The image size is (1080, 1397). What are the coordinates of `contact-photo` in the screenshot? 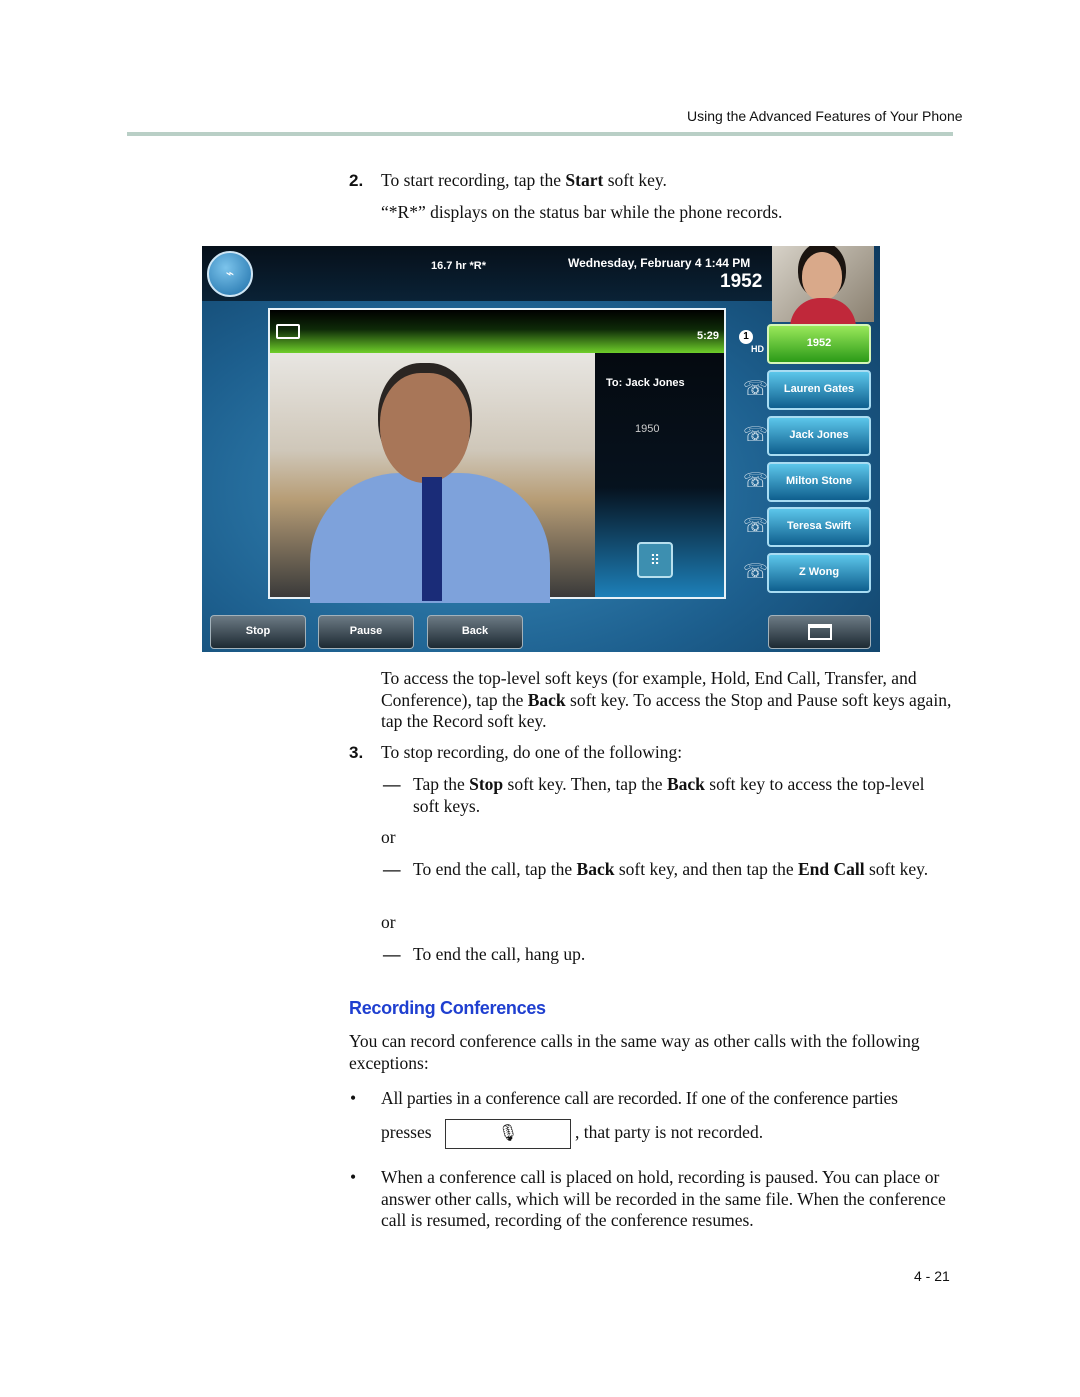 It's located at (823, 287).